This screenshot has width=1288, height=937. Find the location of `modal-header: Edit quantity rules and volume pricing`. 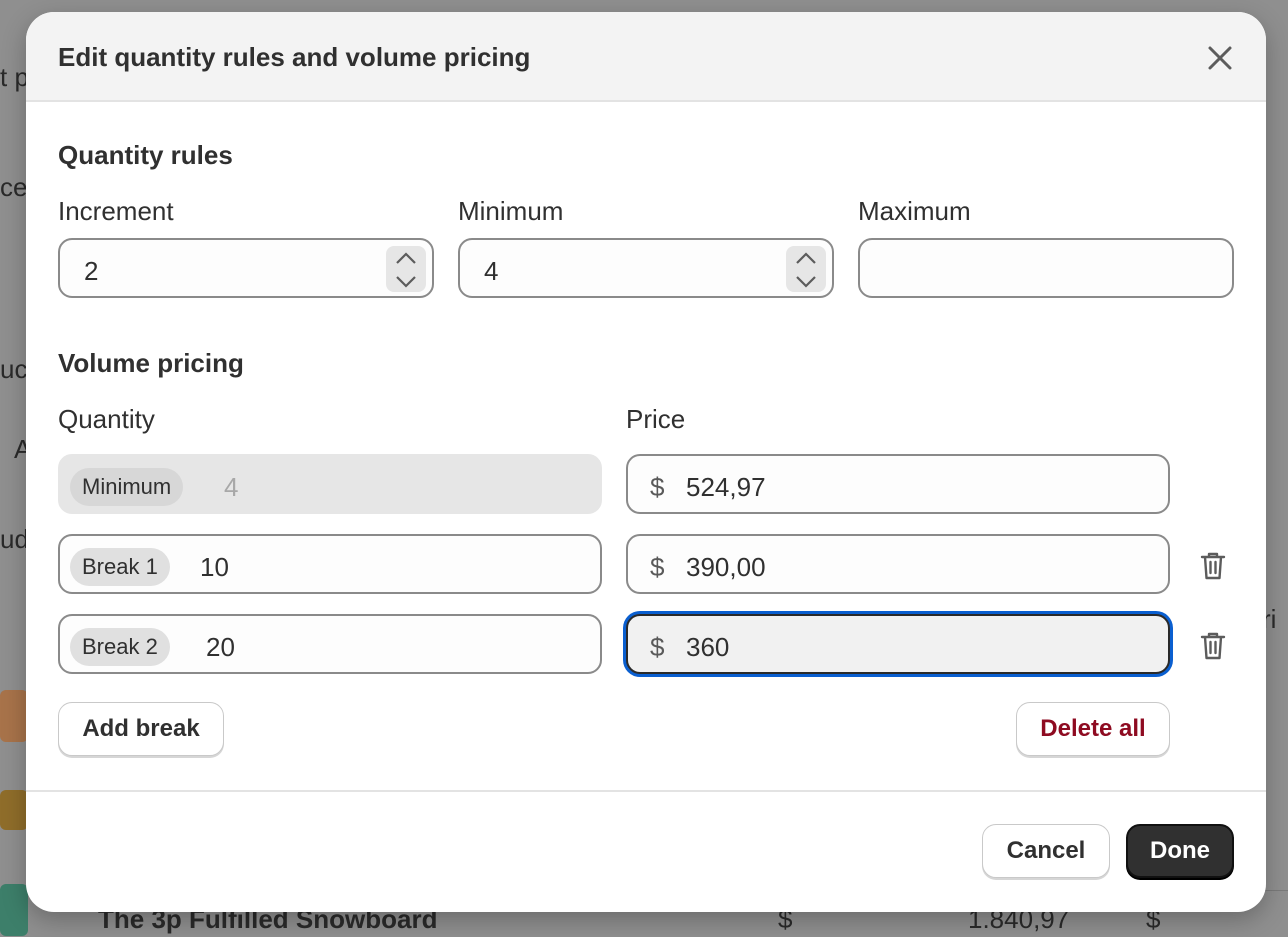

modal-header: Edit quantity rules and volume pricing is located at coordinates (646, 57).